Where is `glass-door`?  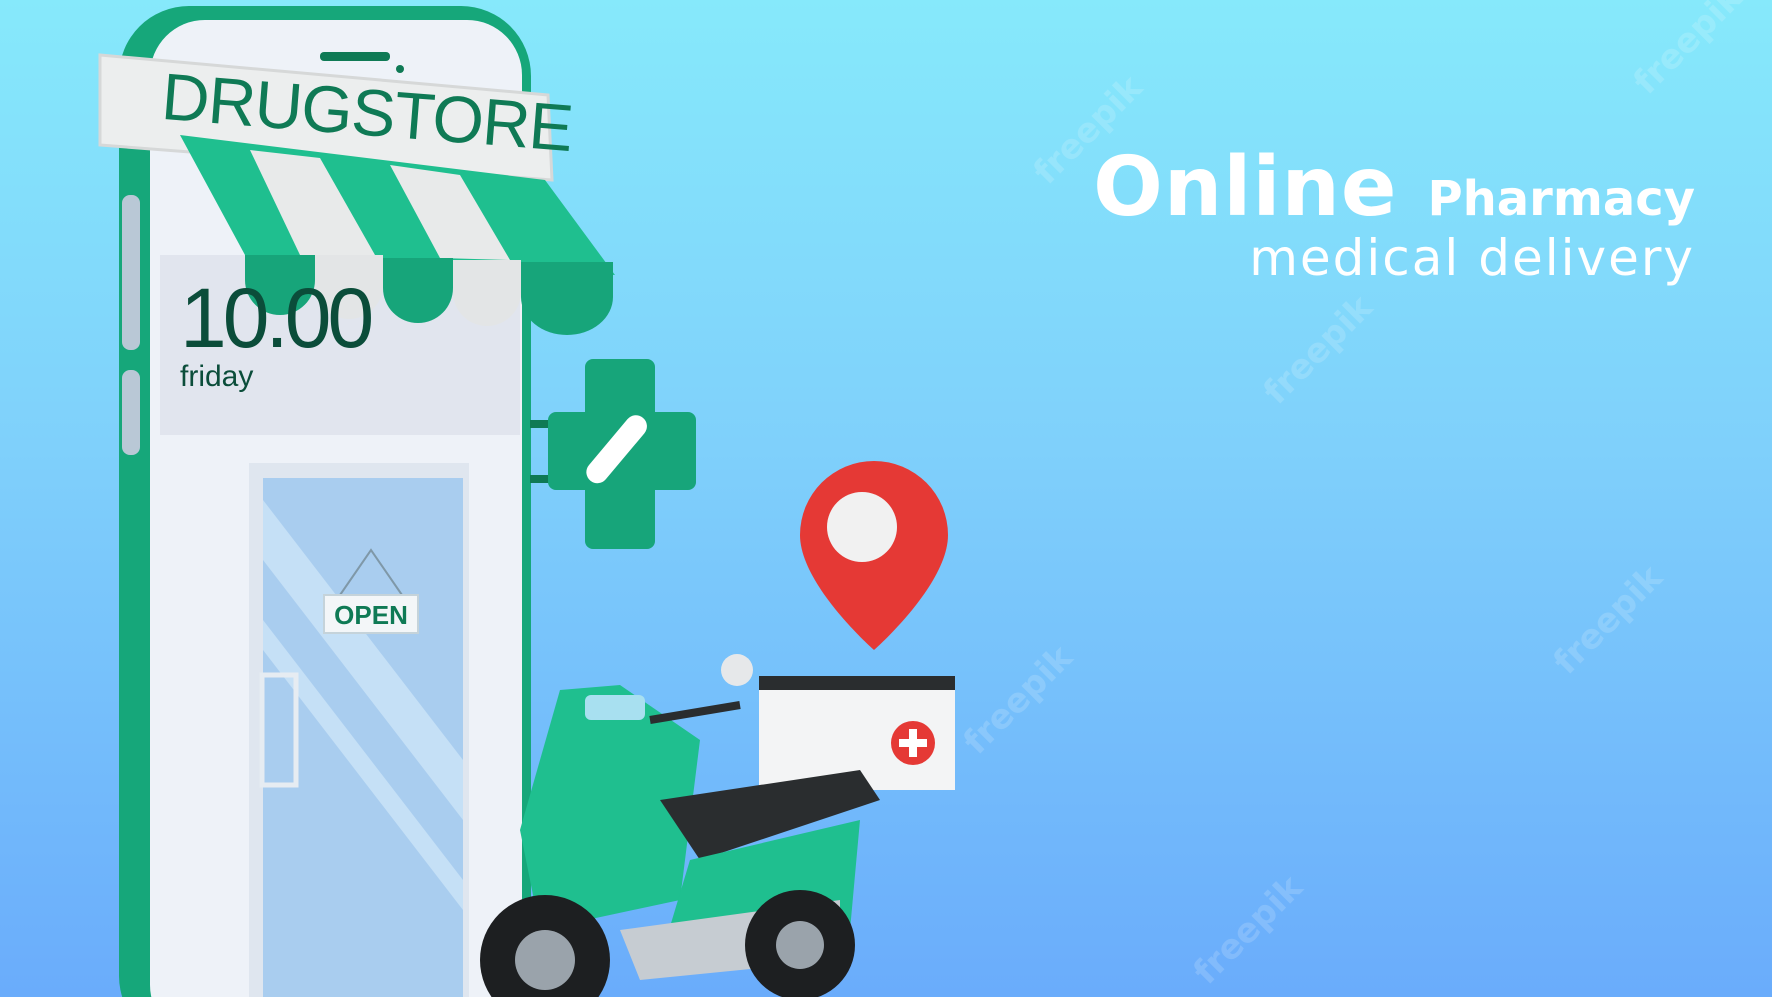 glass-door is located at coordinates (359, 730).